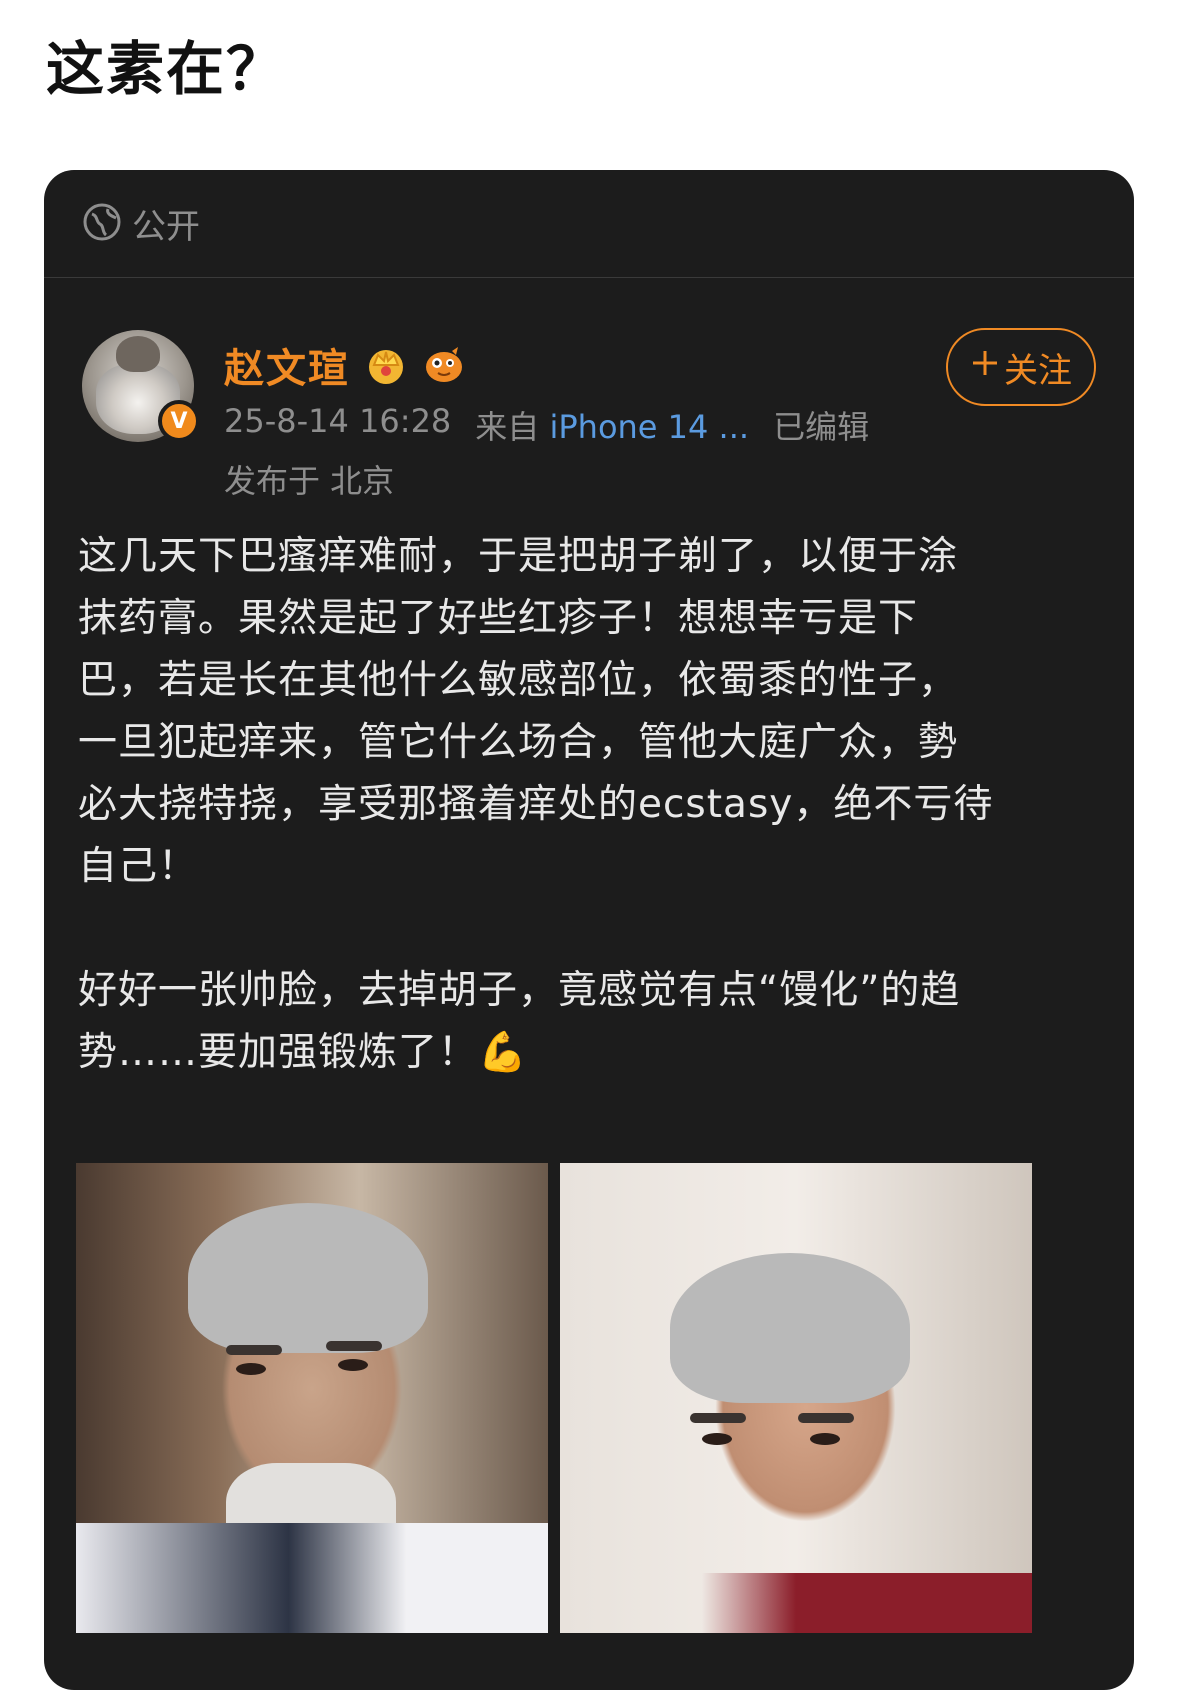 The image size is (1178, 1690). I want to click on globe-icon, so click(102, 224).